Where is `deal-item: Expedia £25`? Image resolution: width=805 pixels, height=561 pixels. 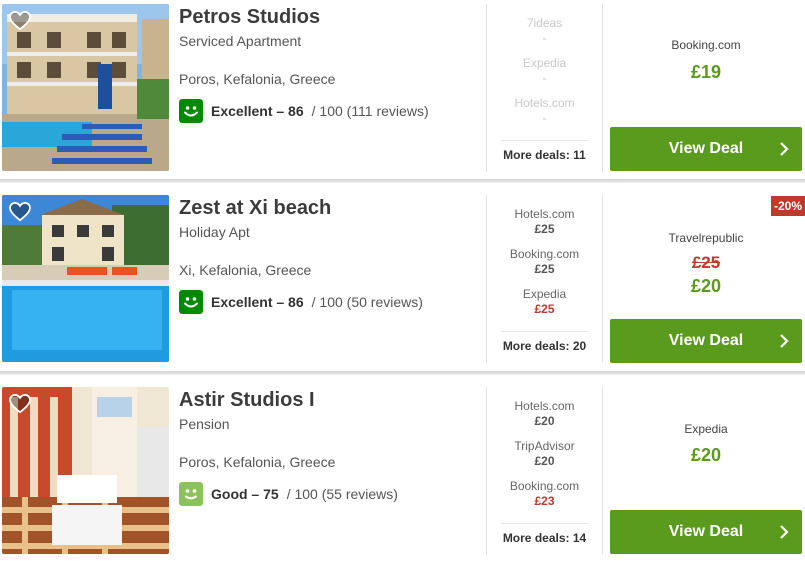 deal-item: Expedia £25 is located at coordinates (544, 302).